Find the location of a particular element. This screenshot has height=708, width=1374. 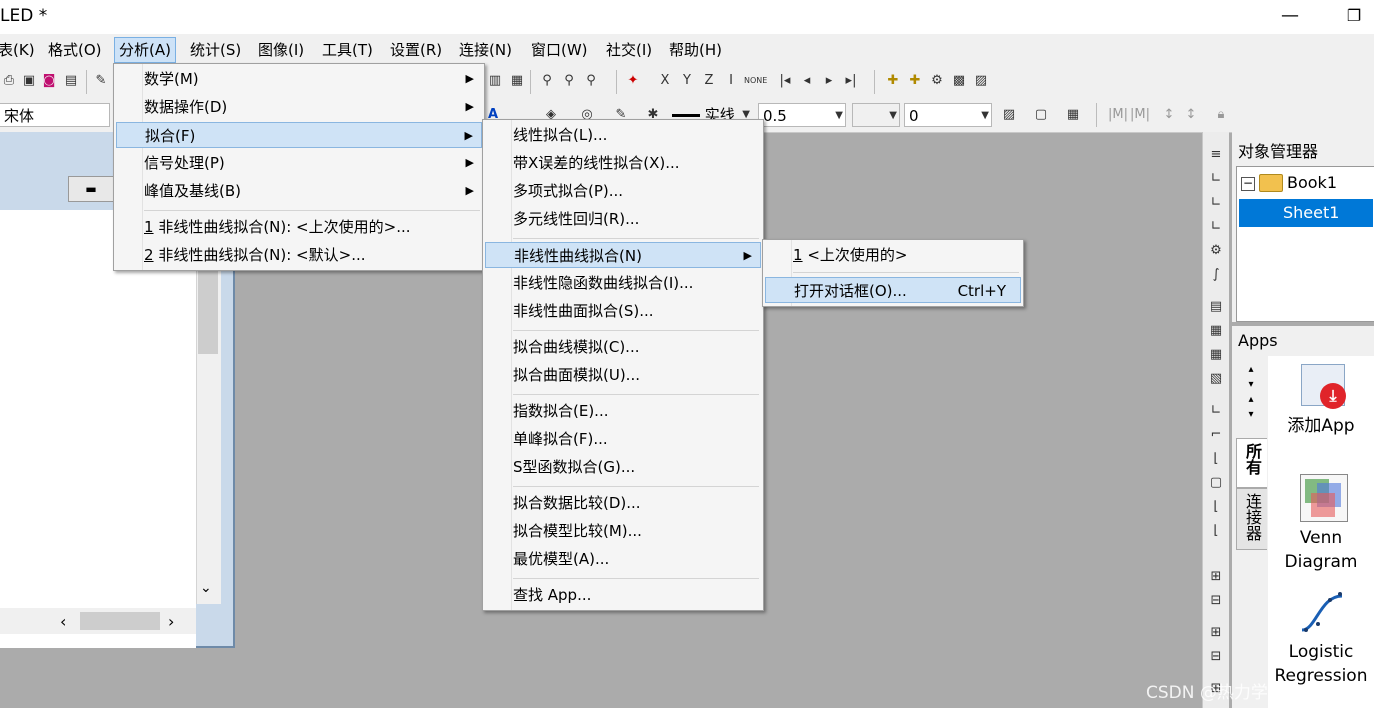

tool-frame-icon: ∟ is located at coordinates (1216, 411).